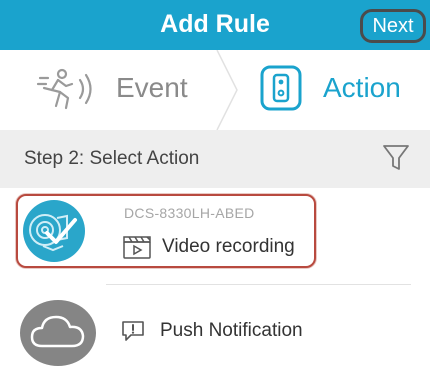 Image resolution: width=430 pixels, height=367 pixels. Describe the element at coordinates (166, 231) in the screenshot. I see `action-item-video-recording: DCS-8330LH-ABED Video recording` at that location.